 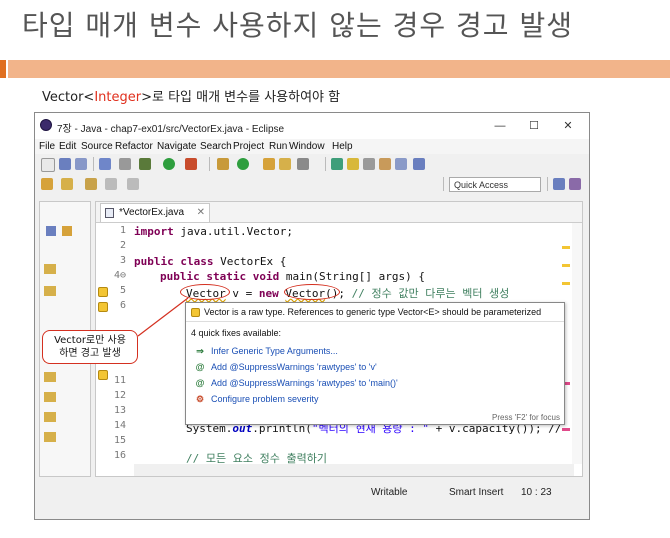 What do you see at coordinates (268, 293) in the screenshot?
I see `code-keyword: new` at bounding box center [268, 293].